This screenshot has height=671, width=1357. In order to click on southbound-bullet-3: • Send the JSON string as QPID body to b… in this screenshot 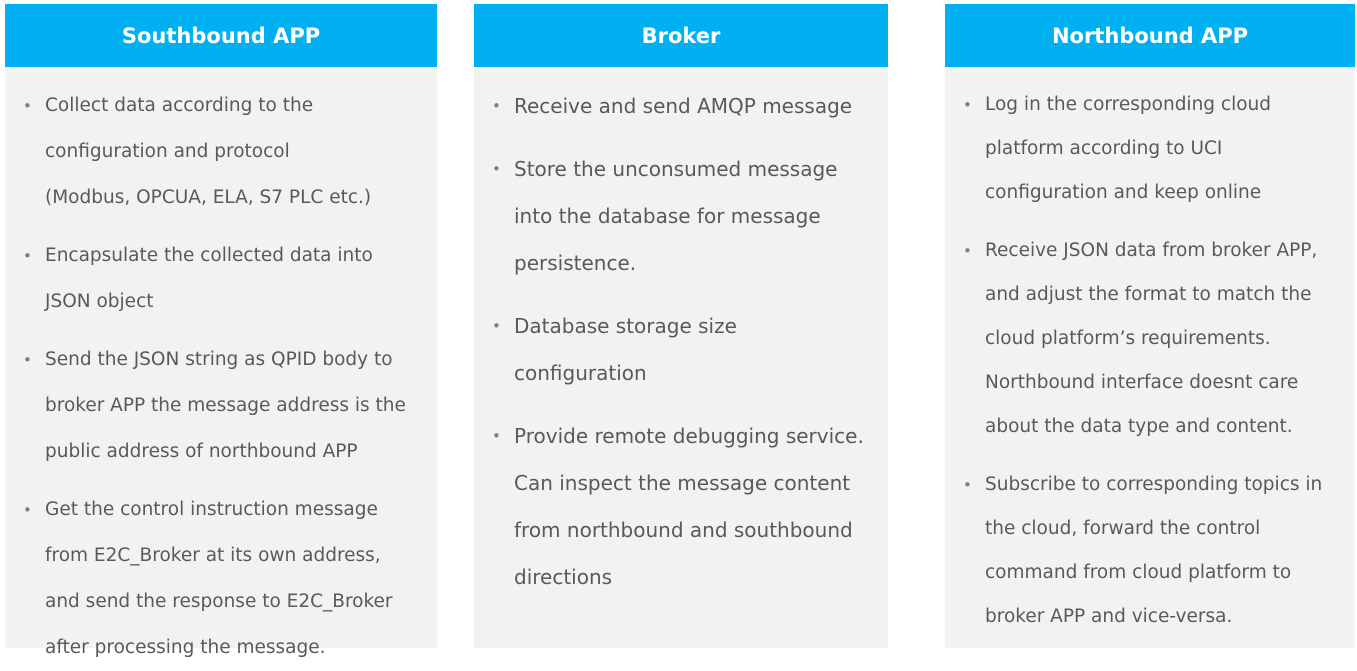, I will do `click(224, 406)`.